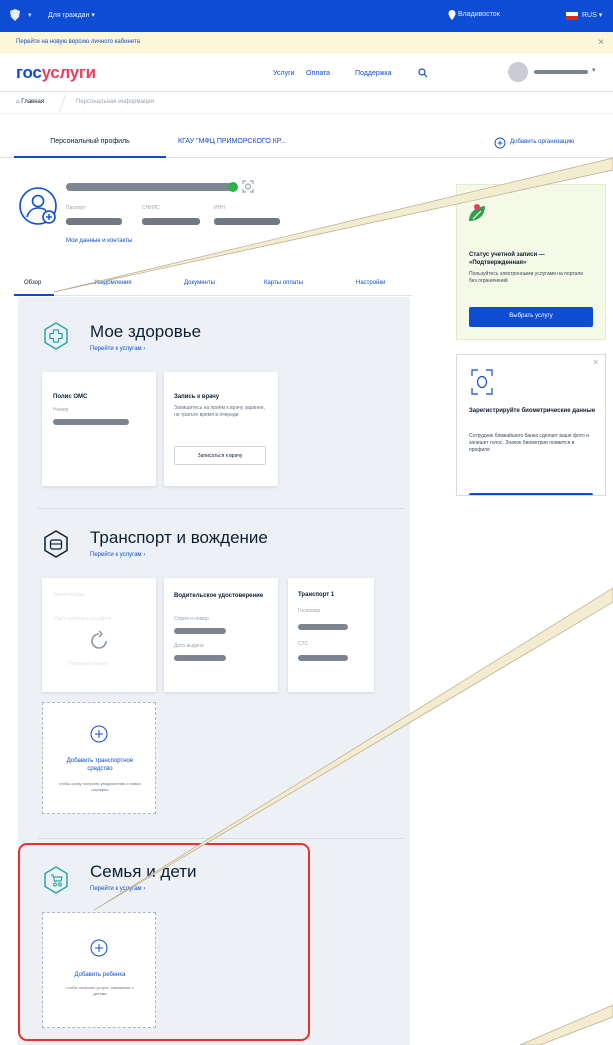 This screenshot has width=613, height=1045. Describe the element at coordinates (572, 16) in the screenshot. I see `flag-icon` at that location.